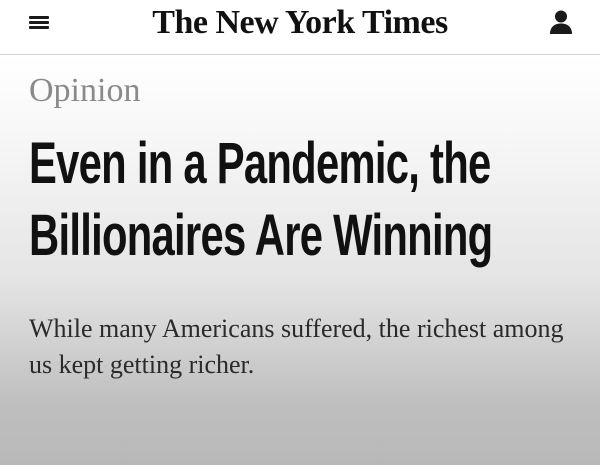 The image size is (600, 465). I want to click on masthead-logo: The New York Times, so click(300, 23).